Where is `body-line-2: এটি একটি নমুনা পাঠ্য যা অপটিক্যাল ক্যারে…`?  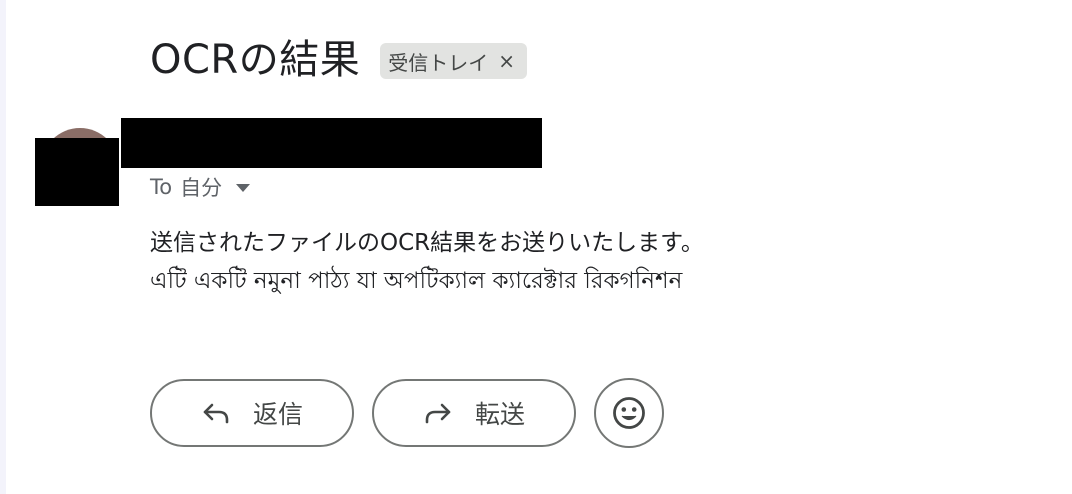 body-line-2: এটি একটি নমুনা পাঠ্য যা অপটিক্যাল ক্যারে… is located at coordinates (416, 281).